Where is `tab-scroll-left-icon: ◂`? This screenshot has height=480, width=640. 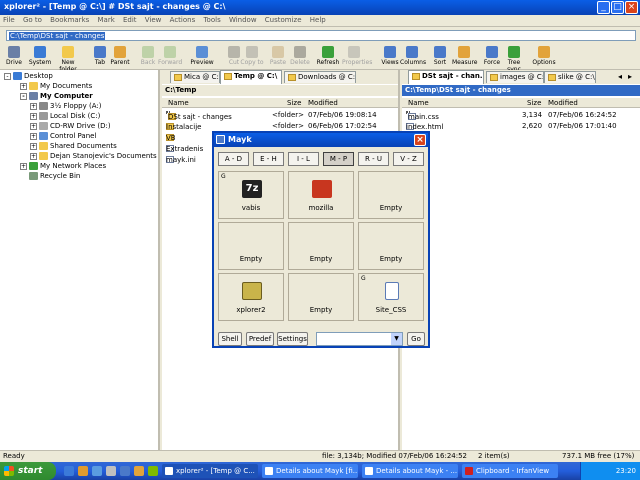
tab-scroll-left-icon: ◂ is located at coordinates (620, 76).